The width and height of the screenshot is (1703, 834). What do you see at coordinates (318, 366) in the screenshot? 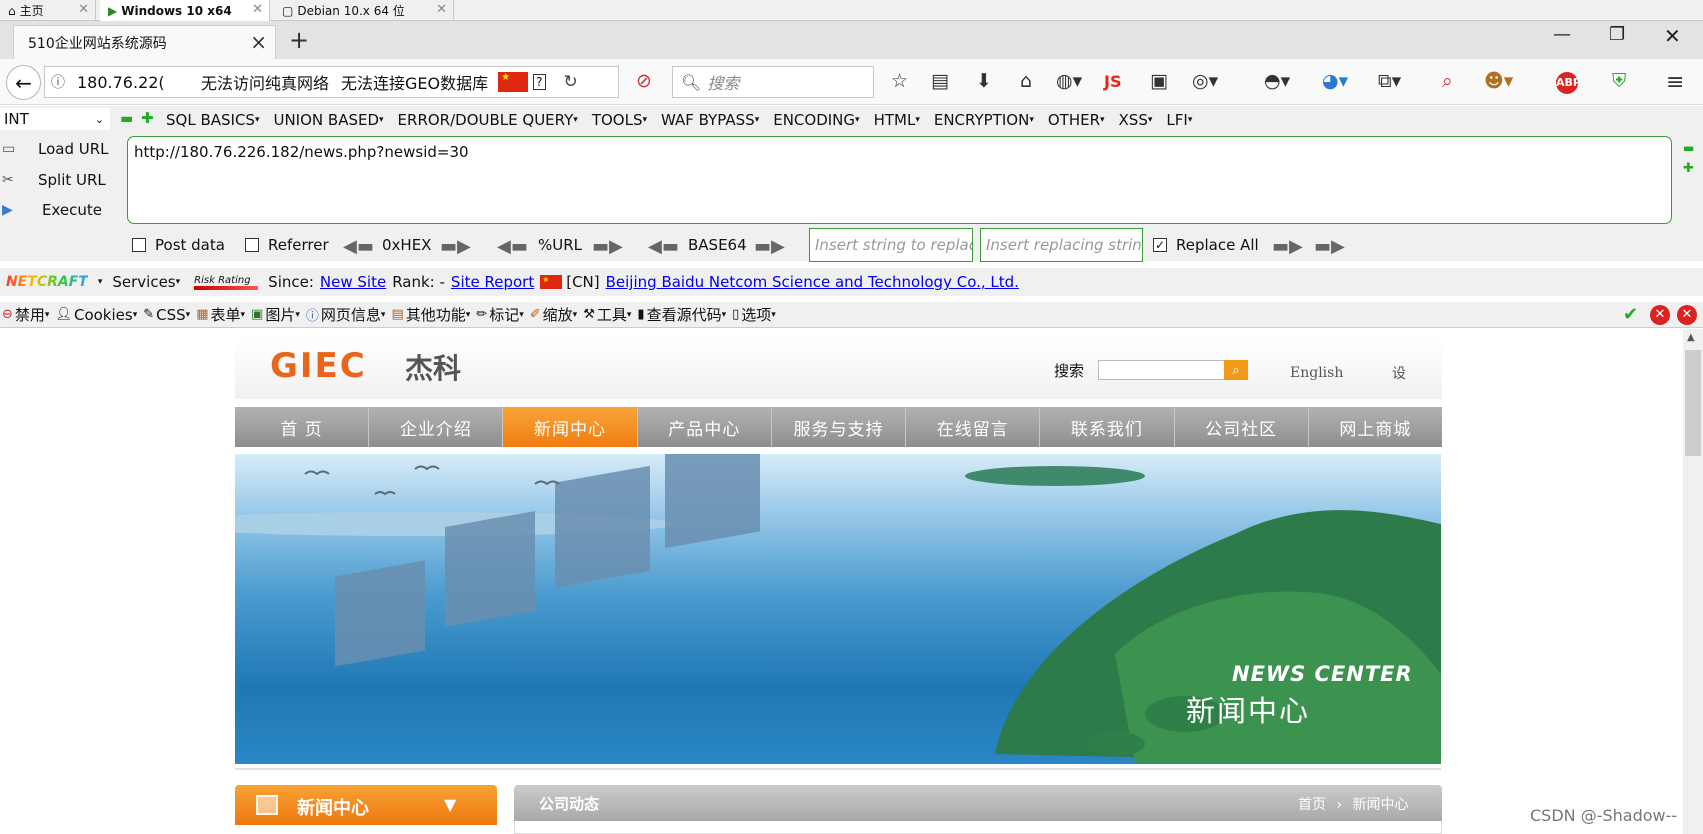
I see `site-logo-en: GIEC` at bounding box center [318, 366].